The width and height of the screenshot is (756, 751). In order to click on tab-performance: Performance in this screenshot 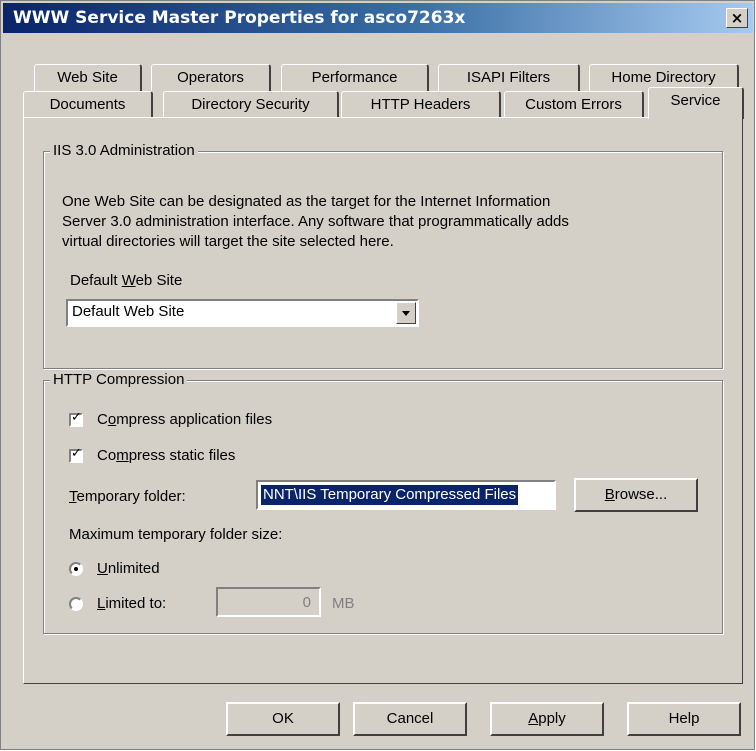, I will do `click(355, 77)`.